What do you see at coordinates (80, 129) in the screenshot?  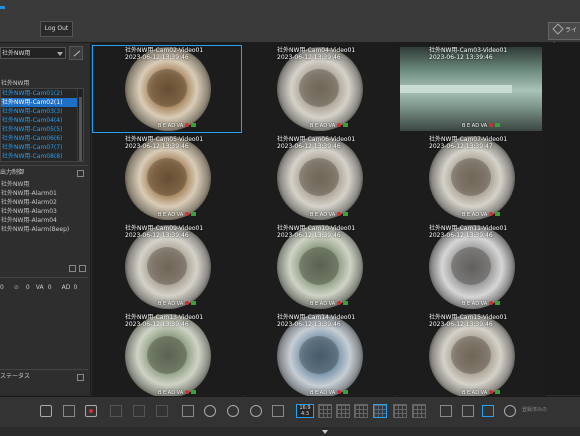 I see `scroll-thumb` at bounding box center [80, 129].